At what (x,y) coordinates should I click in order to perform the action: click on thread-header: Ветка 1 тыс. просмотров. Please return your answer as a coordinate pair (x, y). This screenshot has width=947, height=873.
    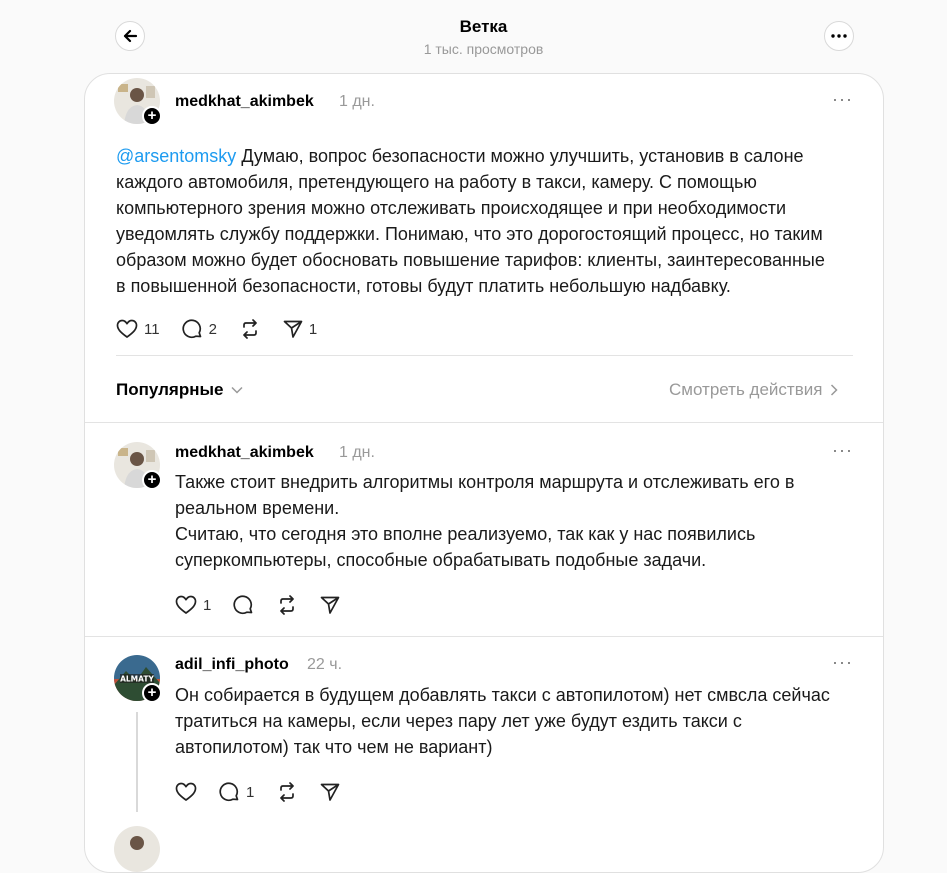
    Looking at the image, I should click on (473, 36).